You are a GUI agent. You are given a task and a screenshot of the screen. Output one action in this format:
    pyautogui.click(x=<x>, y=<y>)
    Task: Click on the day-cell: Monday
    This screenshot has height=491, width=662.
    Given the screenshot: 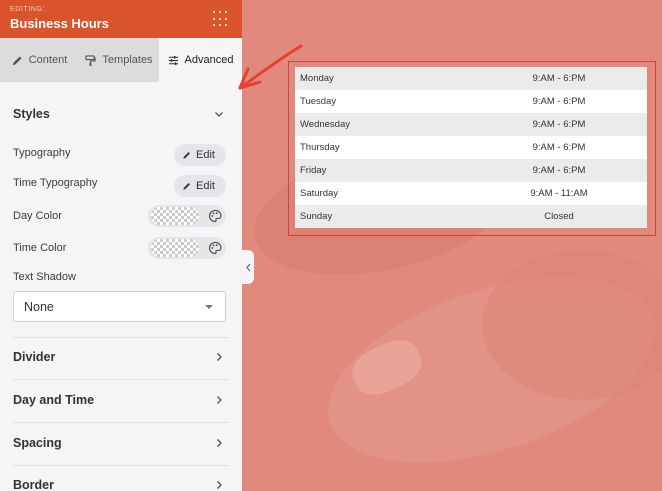 What is the action you would take?
    pyautogui.click(x=317, y=78)
    